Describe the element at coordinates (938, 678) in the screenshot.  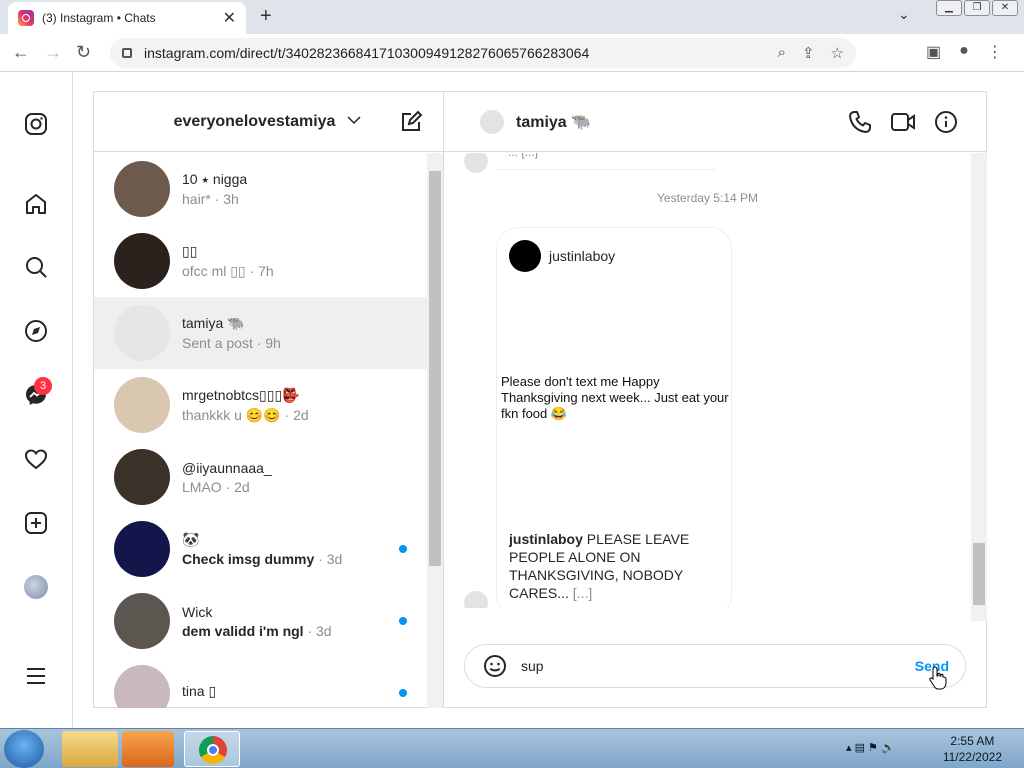
I see `mouse-cursor-hand-icon` at that location.